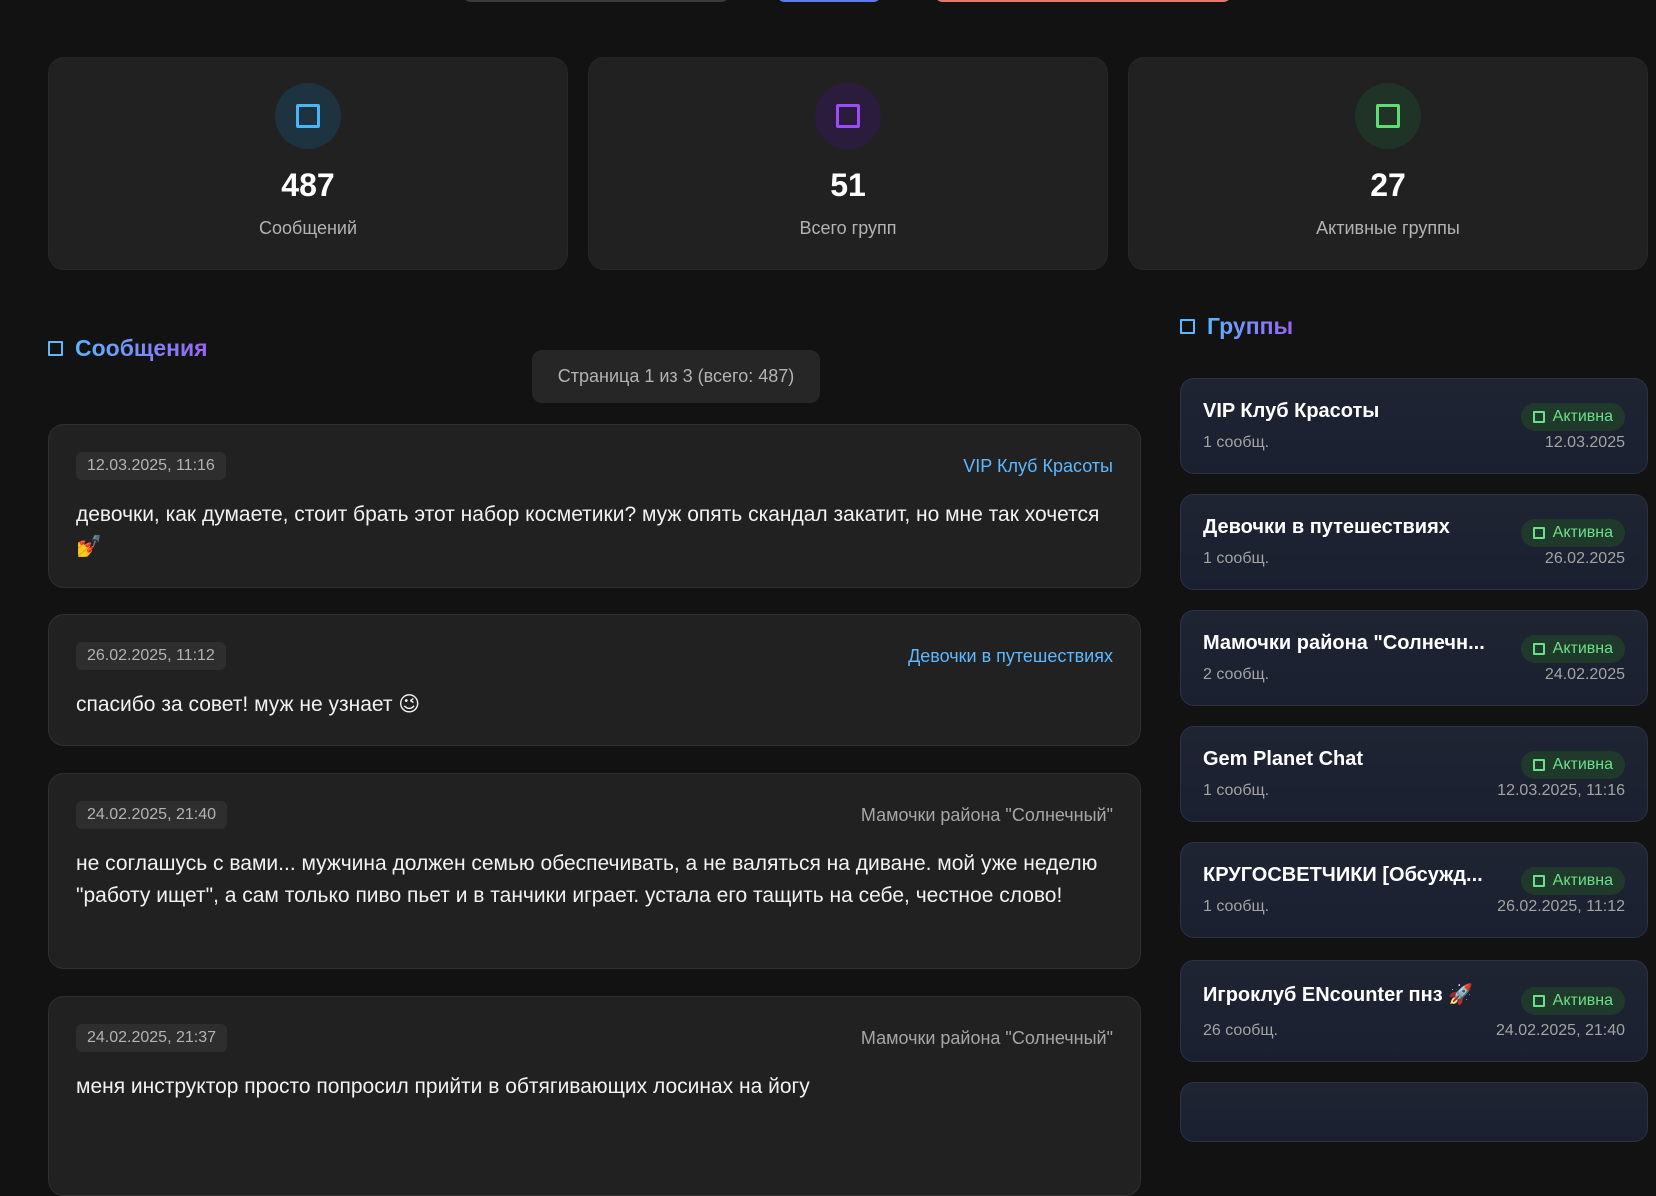 The width and height of the screenshot is (1656, 1196). I want to click on stat-value: 487, so click(308, 185).